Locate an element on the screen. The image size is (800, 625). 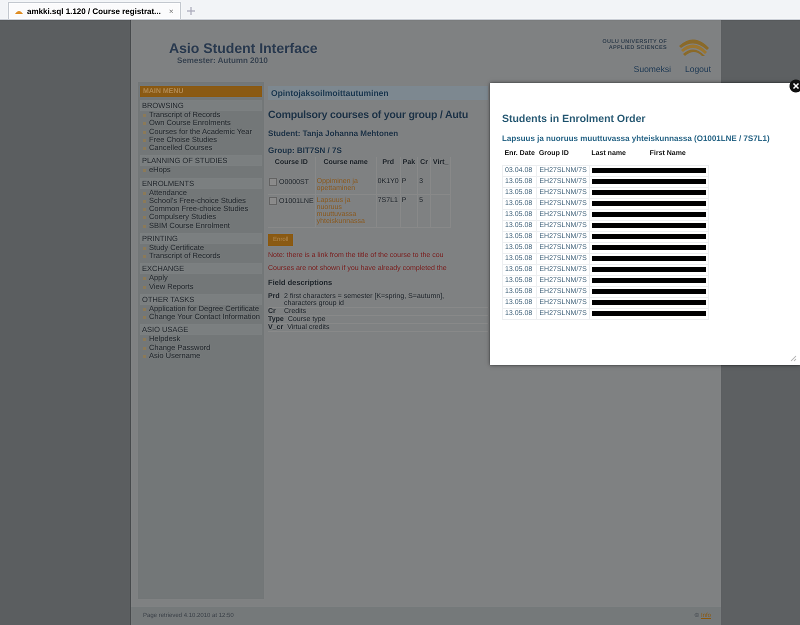
page-heading: Compulsory courses of your group / Autu is located at coordinates (368, 115).